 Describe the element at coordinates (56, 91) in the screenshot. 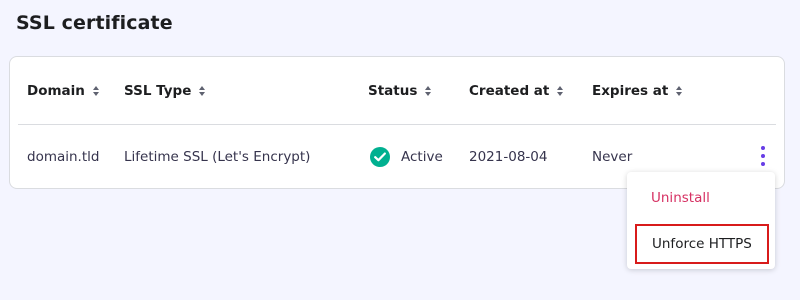

I see `column-header-label: Domain` at that location.